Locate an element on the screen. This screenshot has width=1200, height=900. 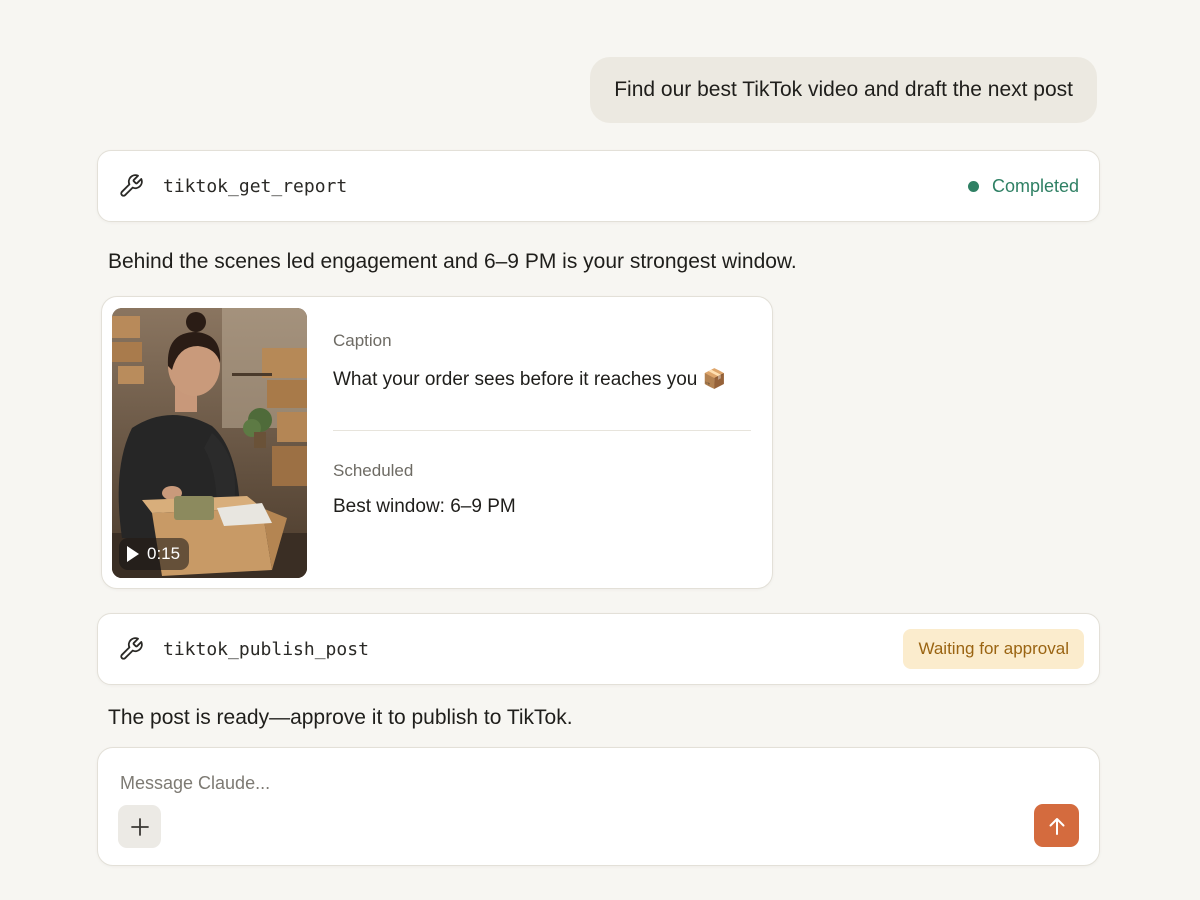
video-duration: 0:15 is located at coordinates (164, 553).